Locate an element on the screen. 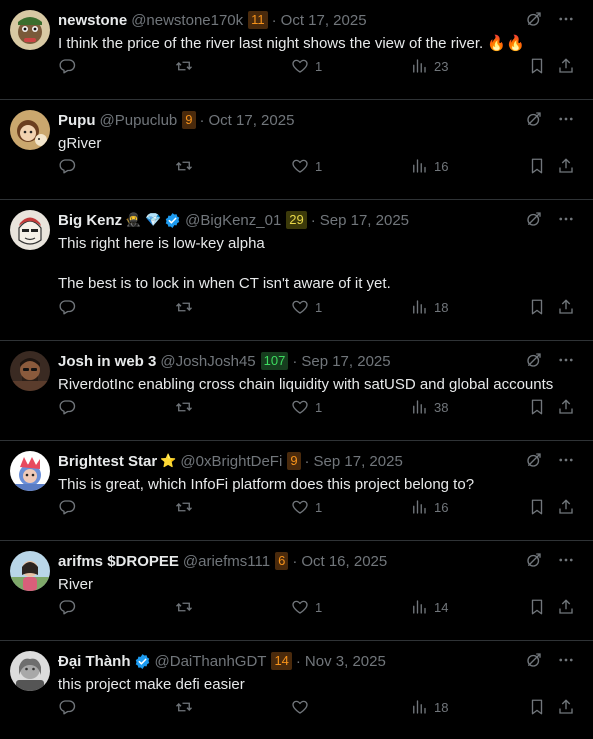 The image size is (593, 739). author-name: Josh in web 3 is located at coordinates (107, 361).